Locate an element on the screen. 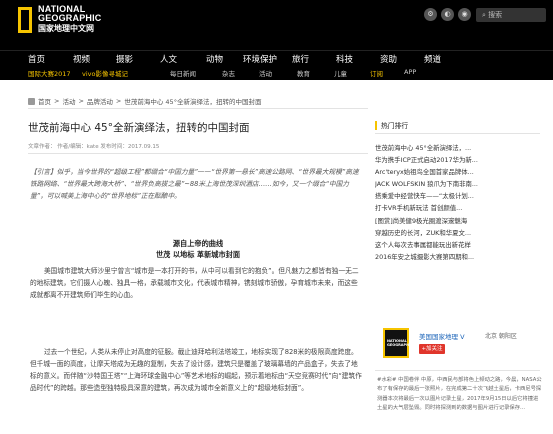 The image size is (553, 434). sub-nav-subscribe: 订阅 is located at coordinates (376, 73).